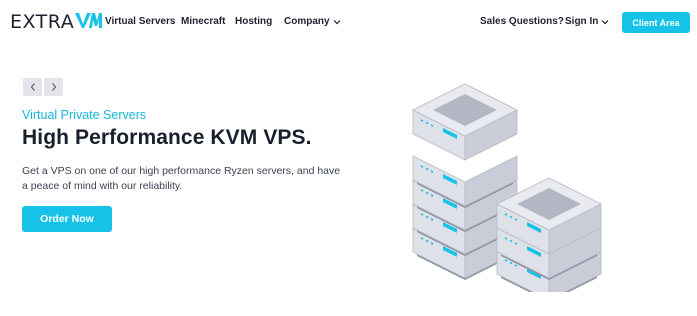 The width and height of the screenshot is (697, 316). I want to click on slider-next-button, so click(53, 87).